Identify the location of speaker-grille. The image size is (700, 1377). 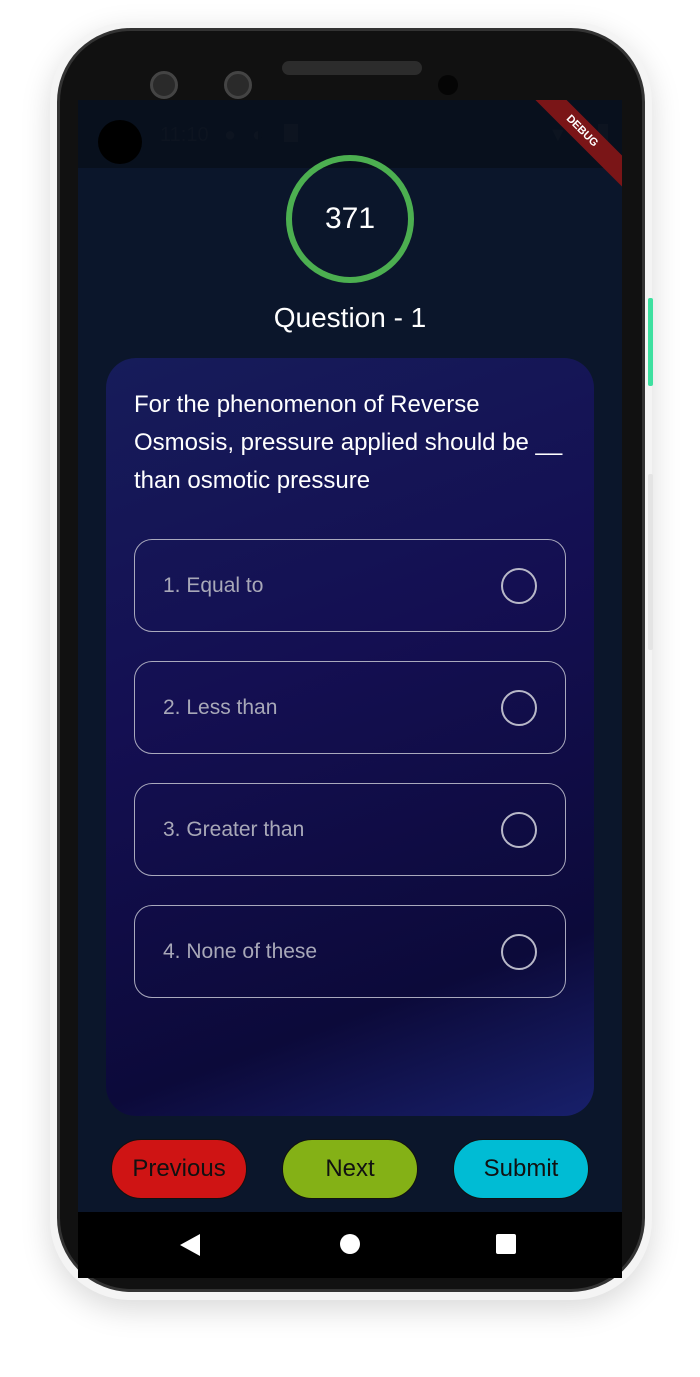
(352, 68).